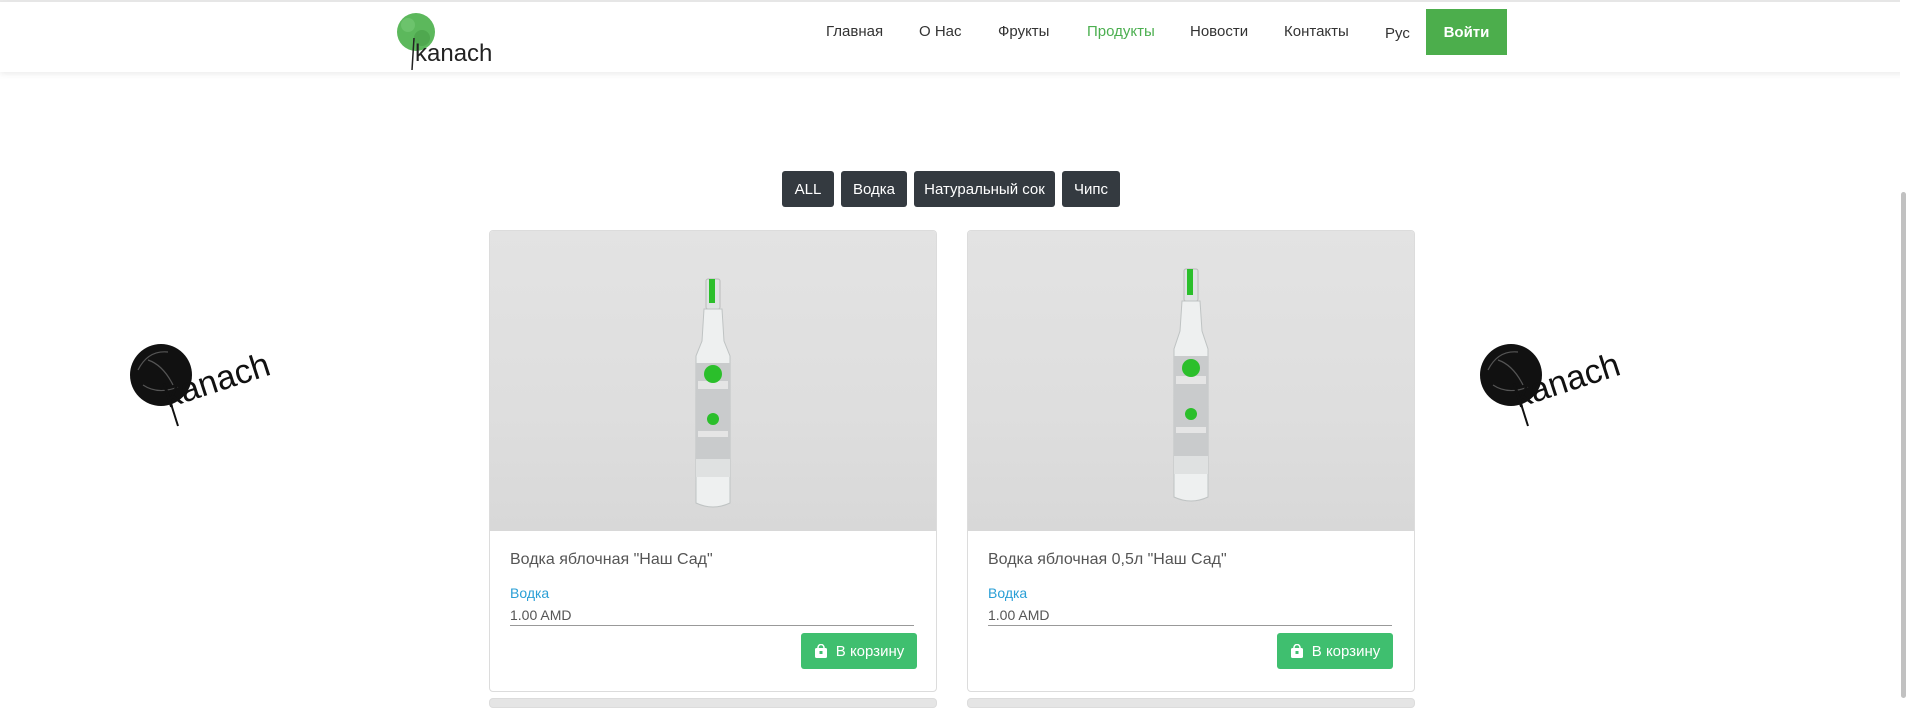 Image resolution: width=1907 pixels, height=708 pixels. I want to click on side-logo-right: kanach, so click(1570, 380).